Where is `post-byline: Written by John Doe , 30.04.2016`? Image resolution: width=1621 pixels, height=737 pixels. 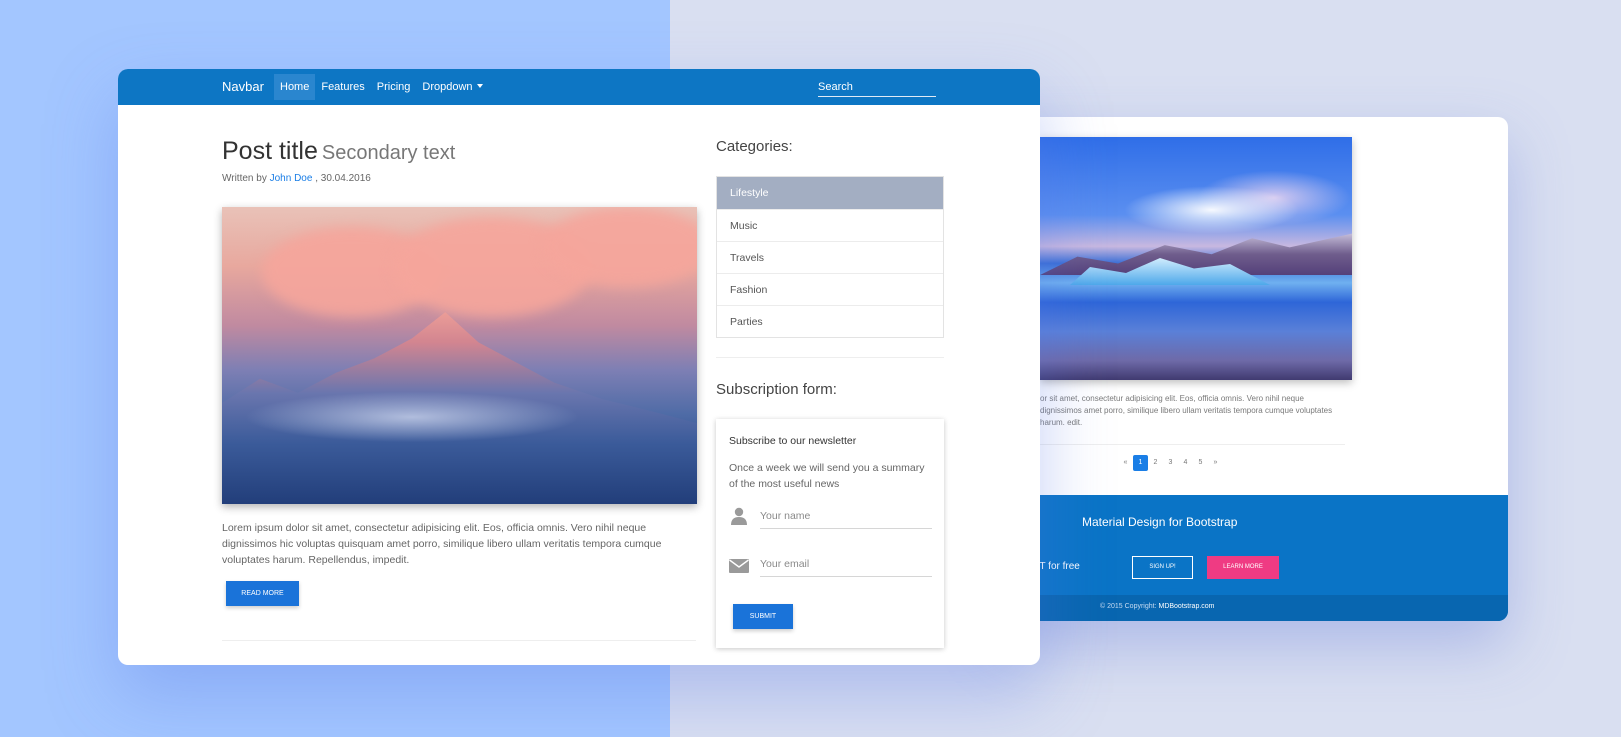
post-byline: Written by John Doe , 30.04.2016 is located at coordinates (296, 178).